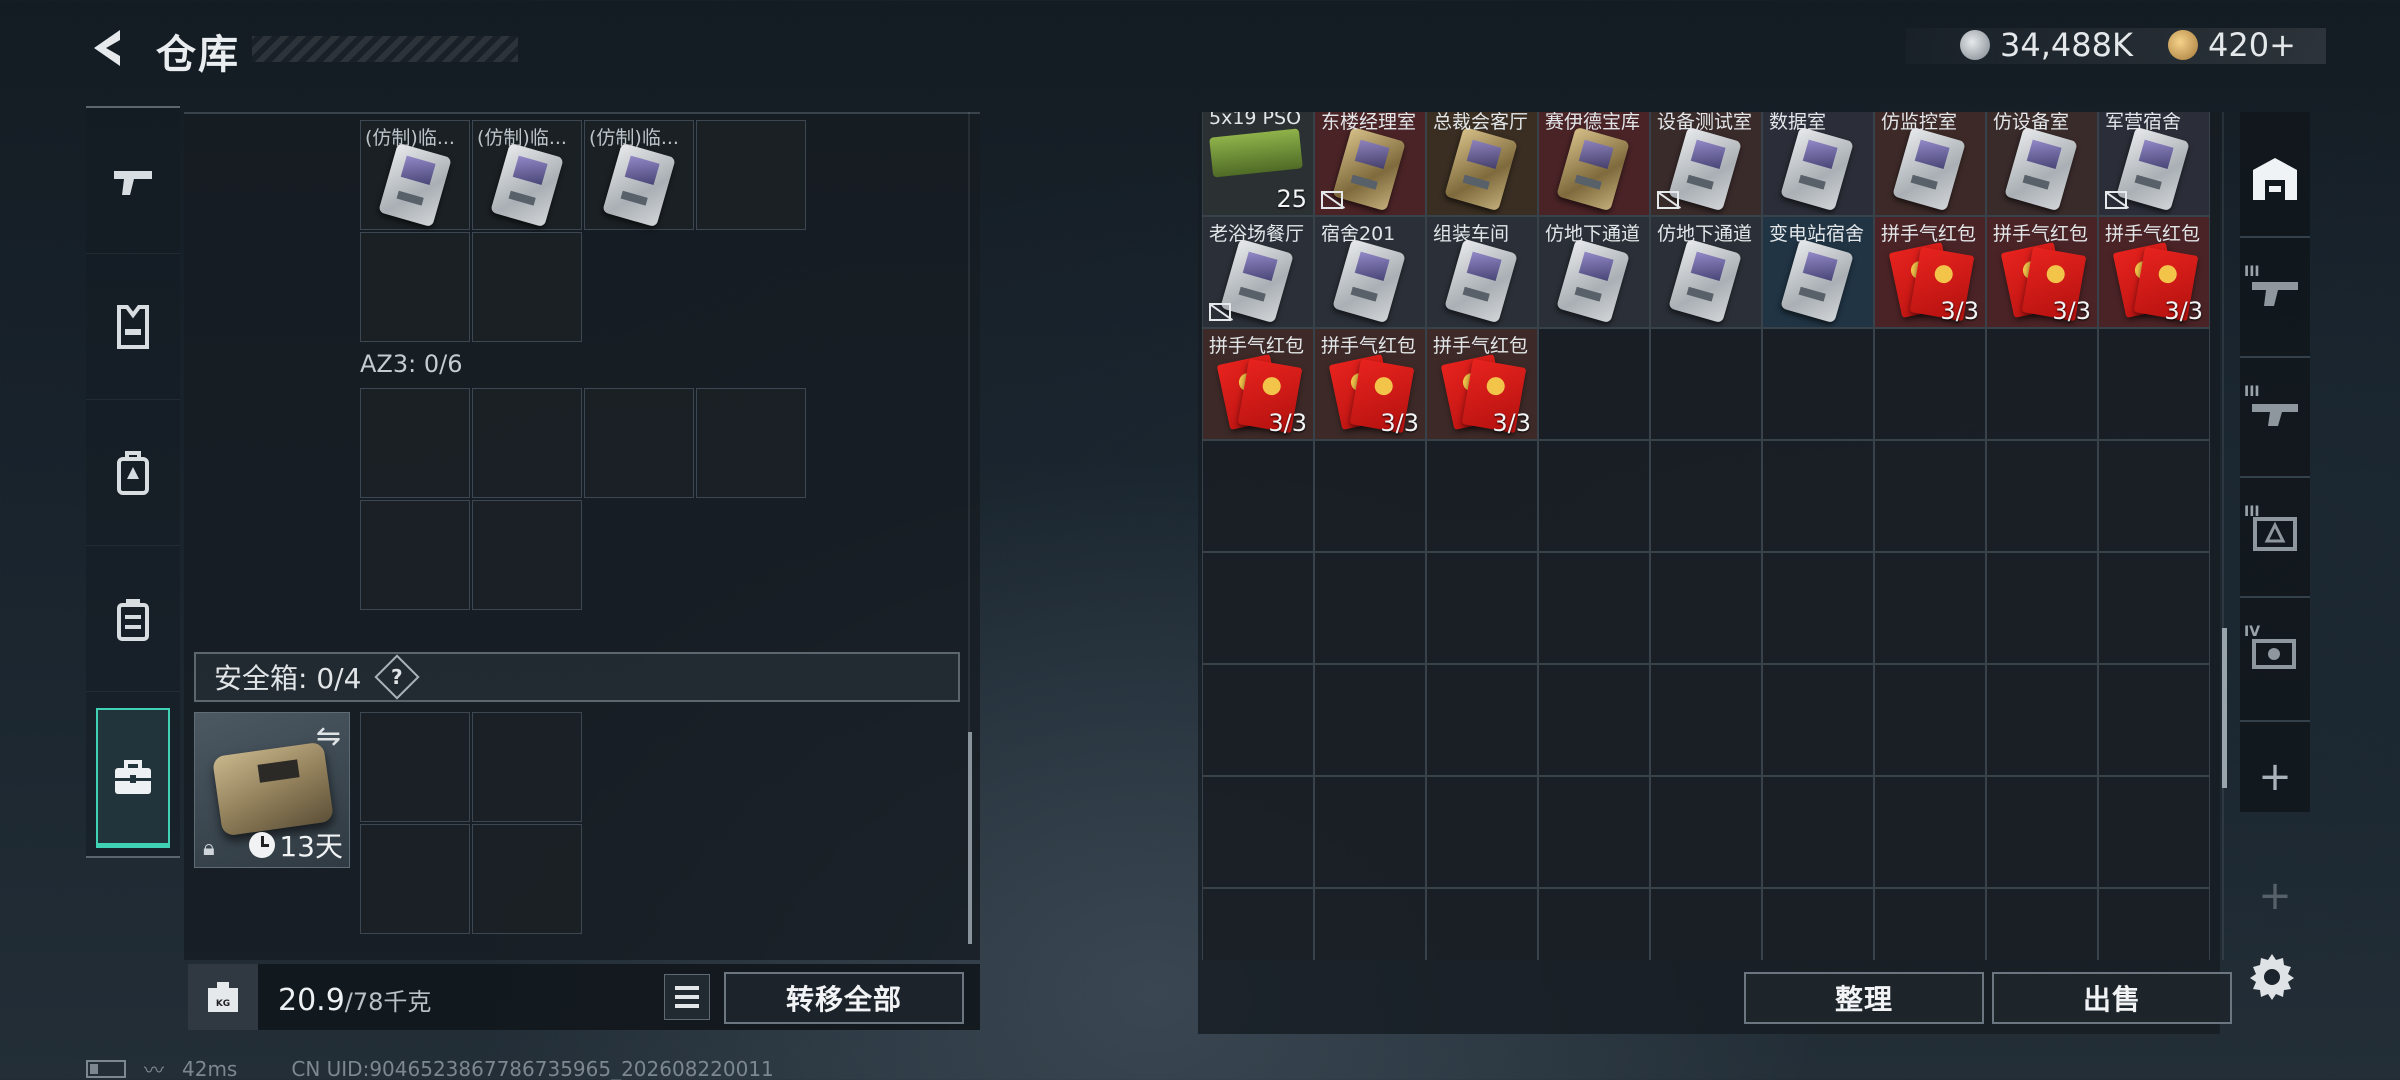  I want to click on tab-expansion-2: III, so click(2275, 412).